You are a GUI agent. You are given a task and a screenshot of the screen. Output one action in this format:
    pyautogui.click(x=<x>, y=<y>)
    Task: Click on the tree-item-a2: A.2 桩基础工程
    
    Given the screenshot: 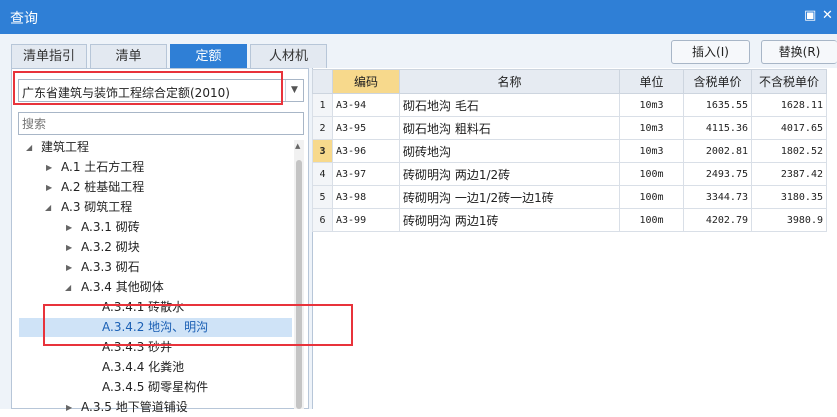 What is the action you would take?
    pyautogui.click(x=102, y=187)
    